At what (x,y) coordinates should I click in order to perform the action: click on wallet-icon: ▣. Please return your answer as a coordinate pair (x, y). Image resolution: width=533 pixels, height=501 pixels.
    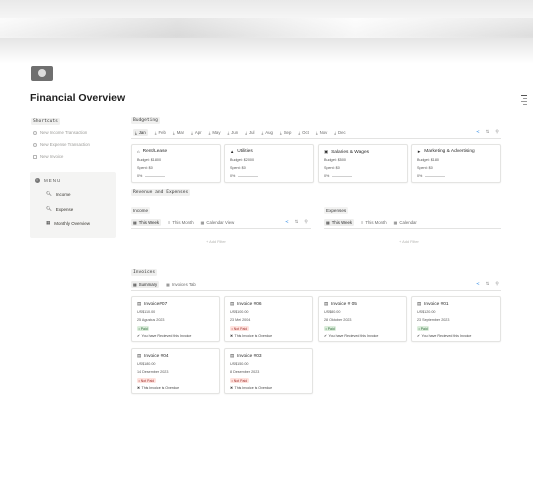
    Looking at the image, I should click on (326, 151).